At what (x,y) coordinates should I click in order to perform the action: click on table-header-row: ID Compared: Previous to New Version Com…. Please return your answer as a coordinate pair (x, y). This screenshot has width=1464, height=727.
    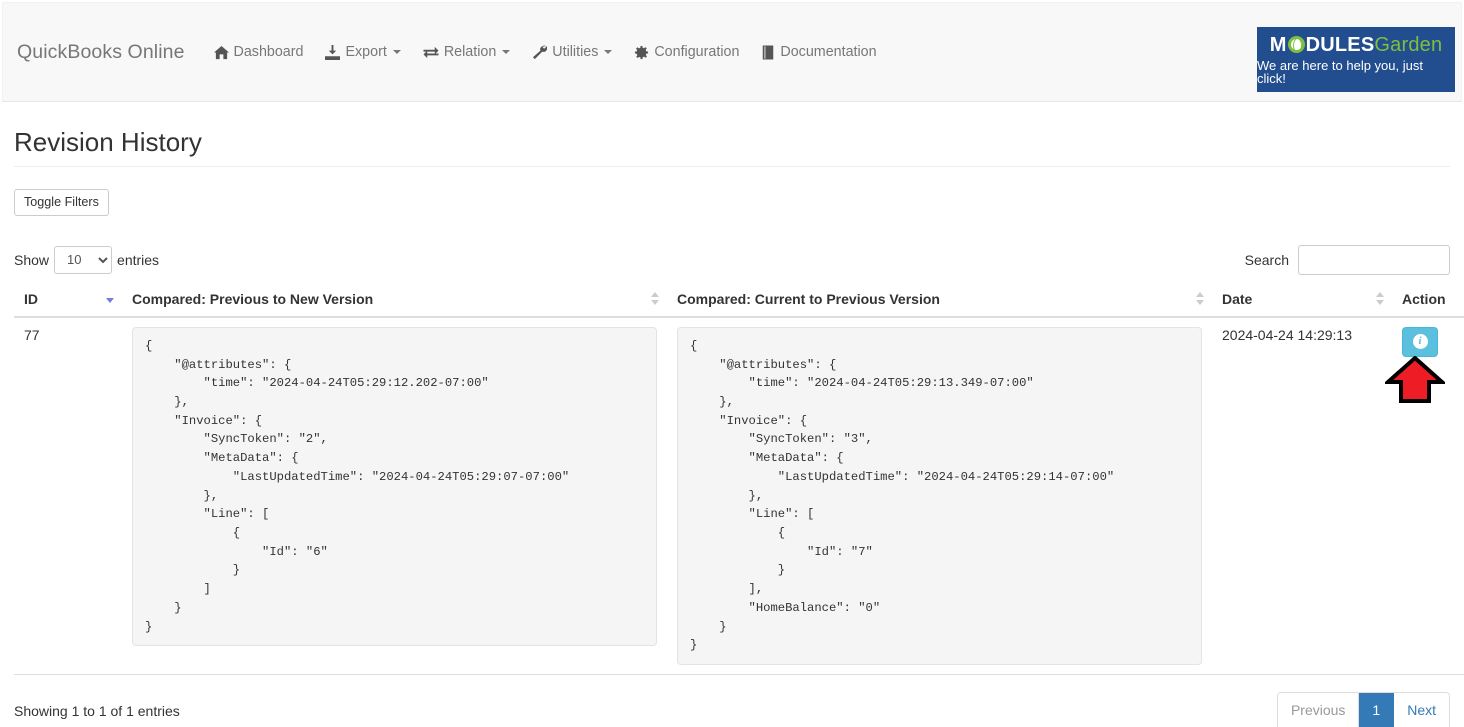
    Looking at the image, I should click on (739, 300).